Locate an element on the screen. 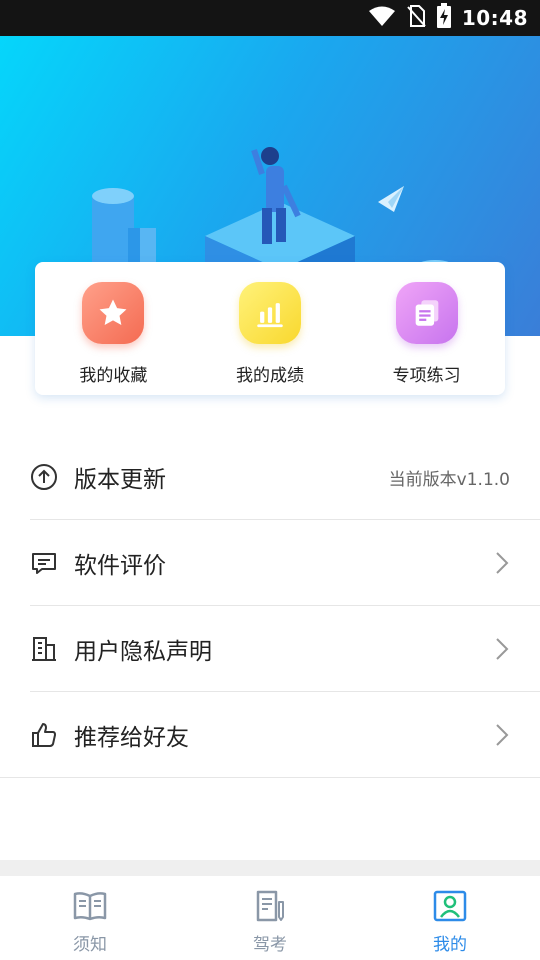 This screenshot has height=960, width=540. menu-item-privacy-statement: 用户隐私声明 is located at coordinates (270, 649).